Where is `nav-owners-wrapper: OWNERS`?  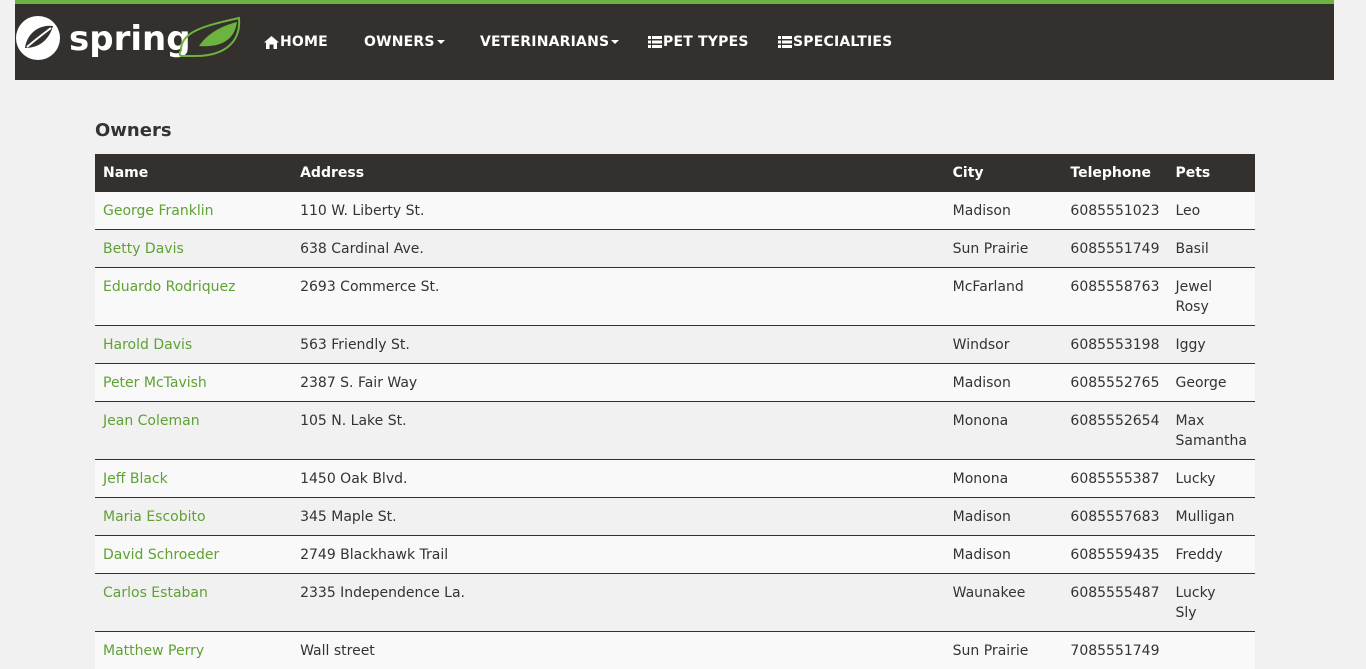 nav-owners-wrapper: OWNERS is located at coordinates (404, 42).